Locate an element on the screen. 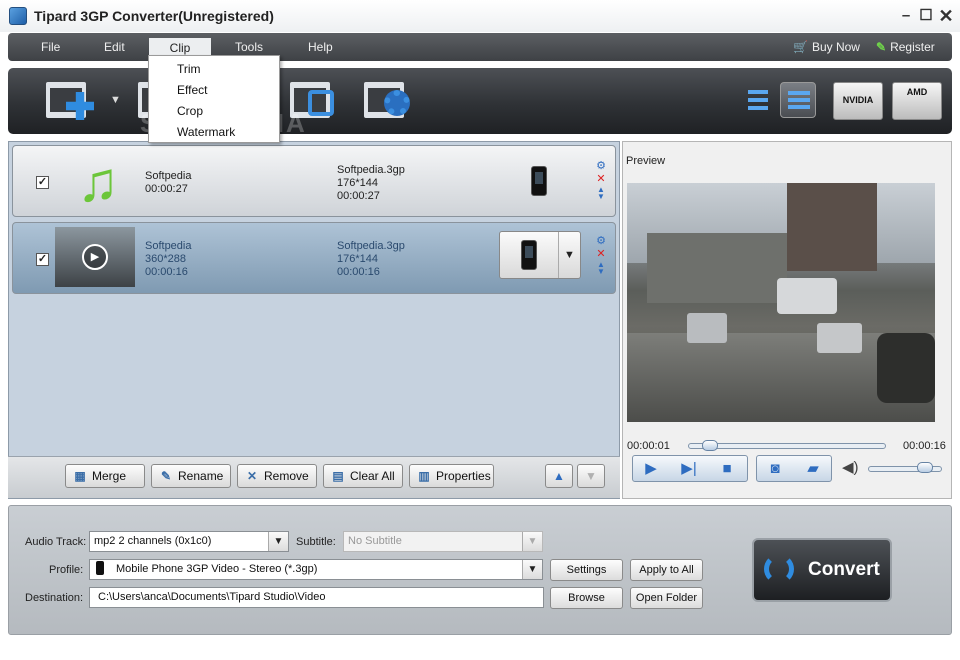  amd-badge: AMD is located at coordinates (917, 101).